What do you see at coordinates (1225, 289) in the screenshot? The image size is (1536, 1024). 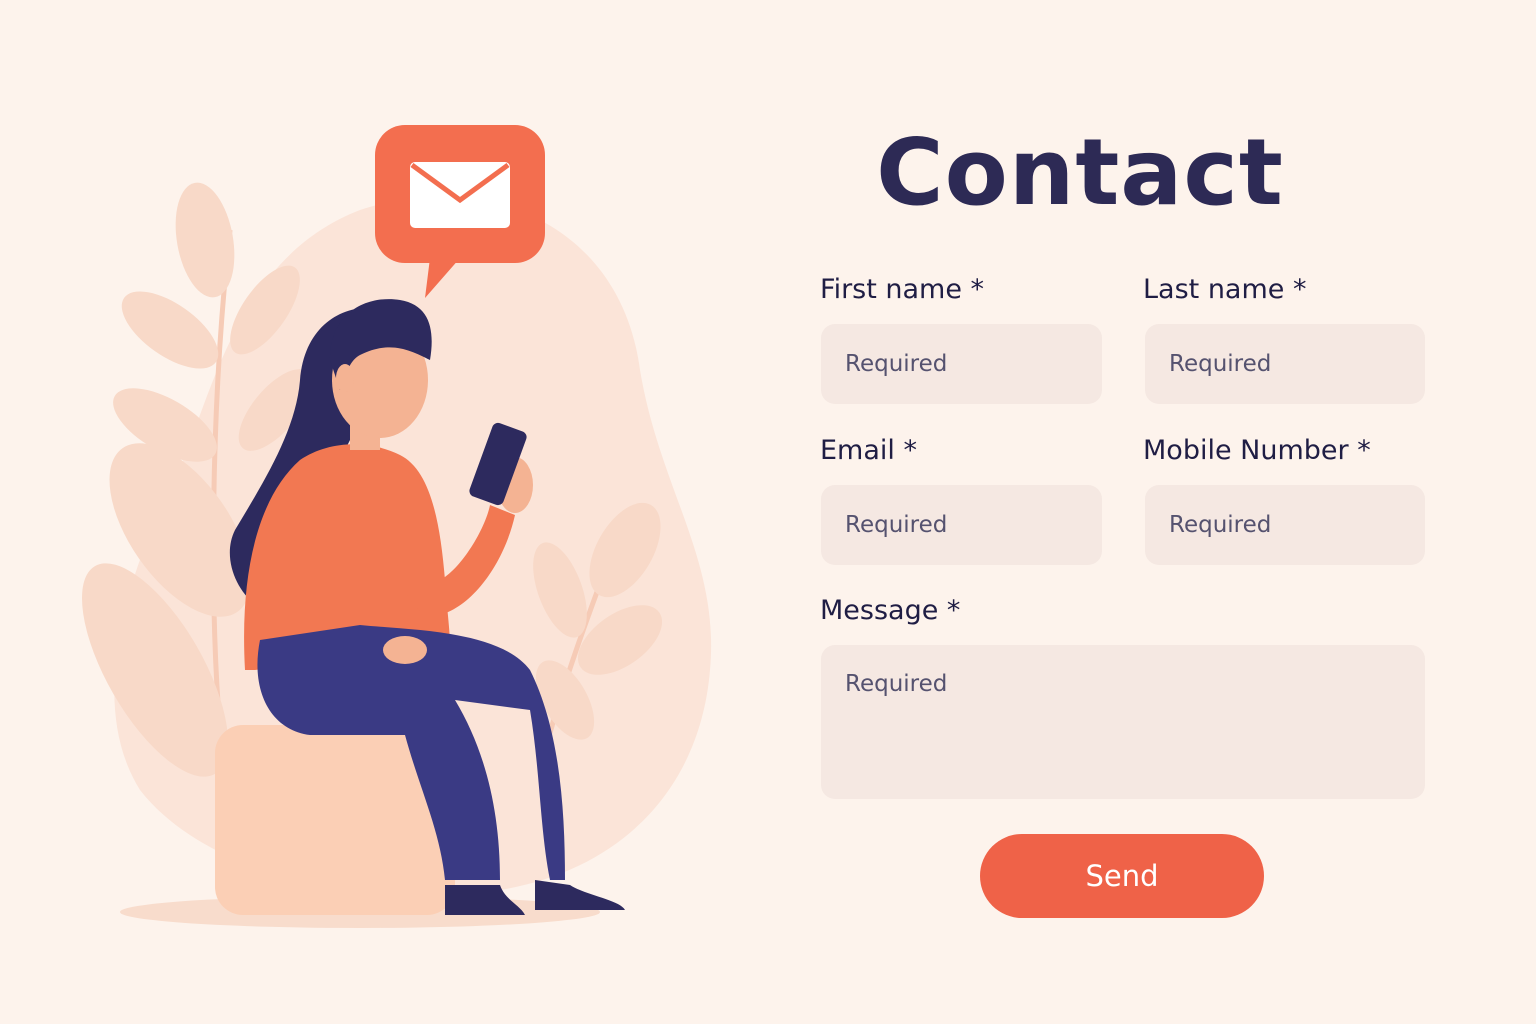 I see `last-name-label: Last name *` at bounding box center [1225, 289].